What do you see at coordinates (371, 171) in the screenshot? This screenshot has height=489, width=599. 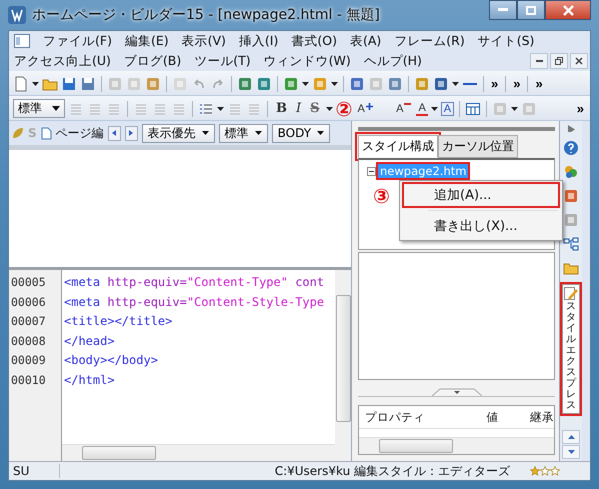 I see `collapse-icon` at bounding box center [371, 171].